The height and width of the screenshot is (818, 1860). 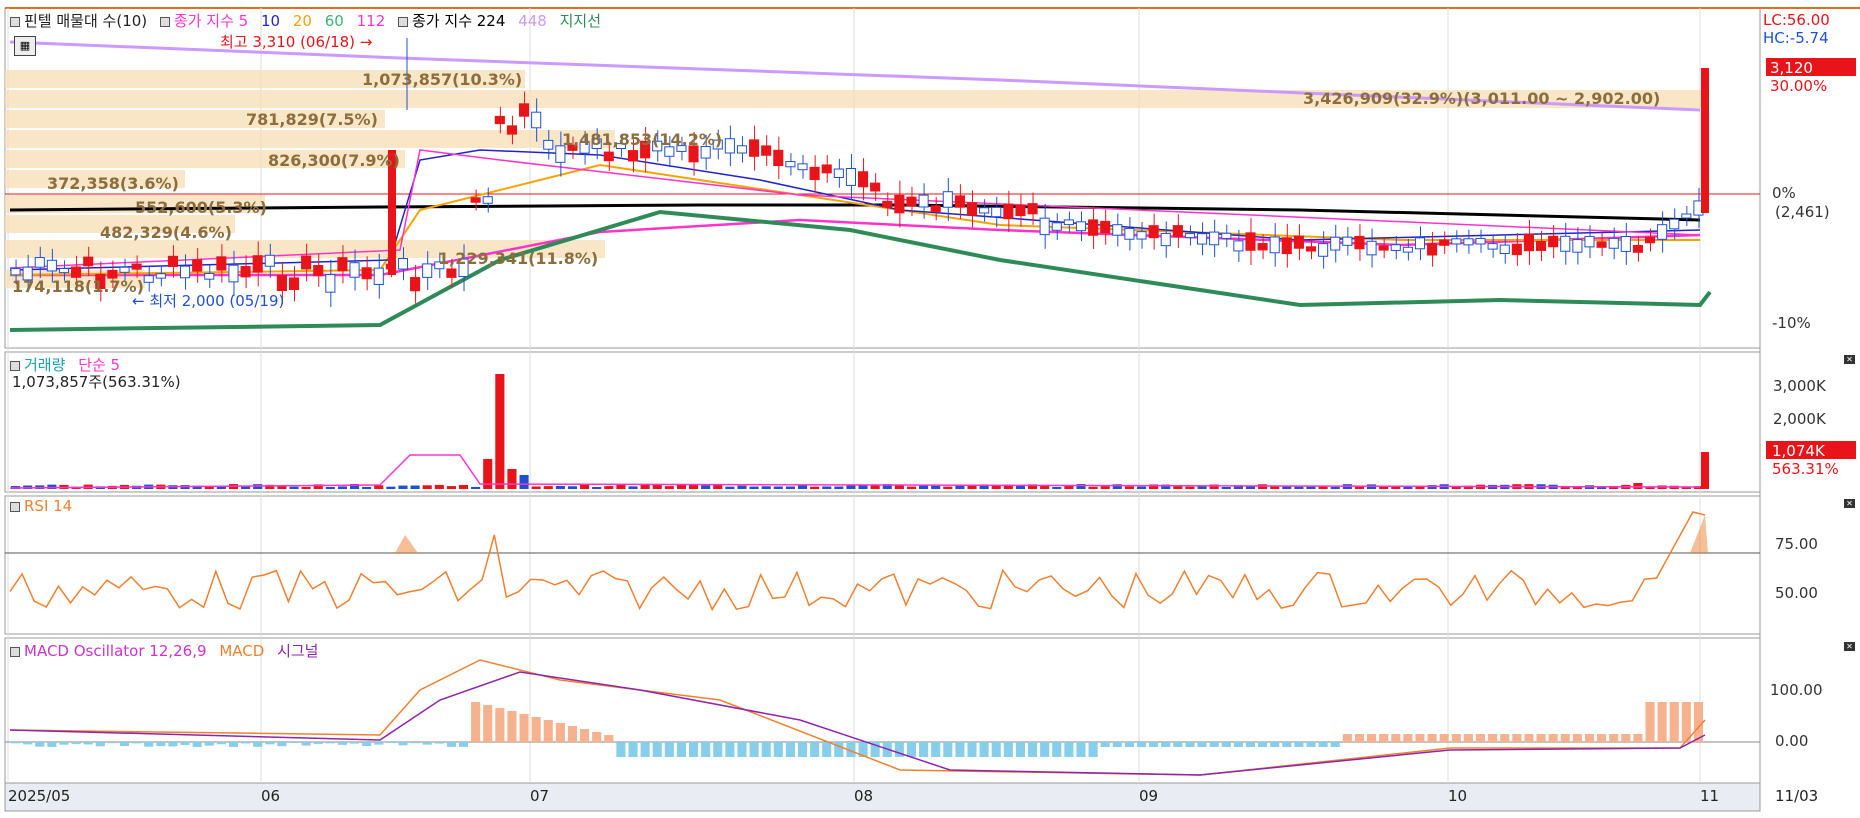 What do you see at coordinates (312, 119) in the screenshot?
I see `vp-label-1: 781,829(7.5%)` at bounding box center [312, 119].